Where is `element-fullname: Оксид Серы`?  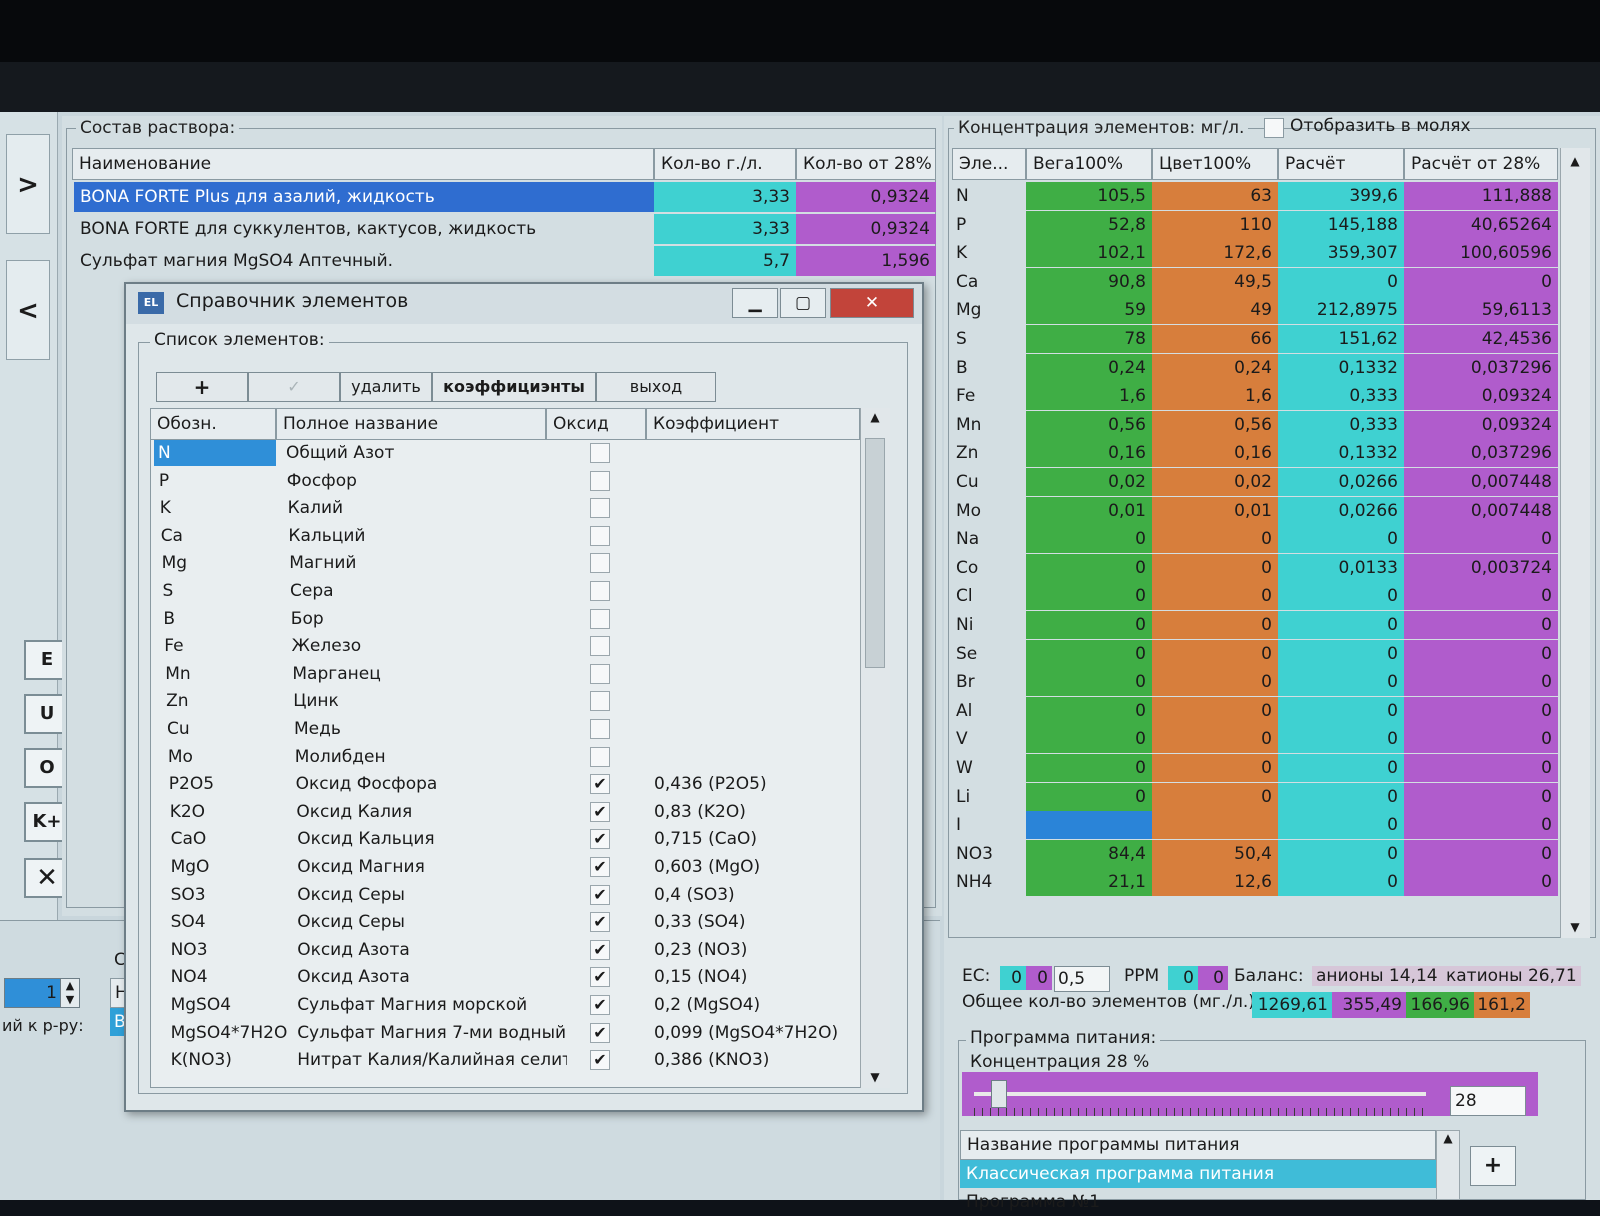
element-fullname: Оксид Серы is located at coordinates (432, 895).